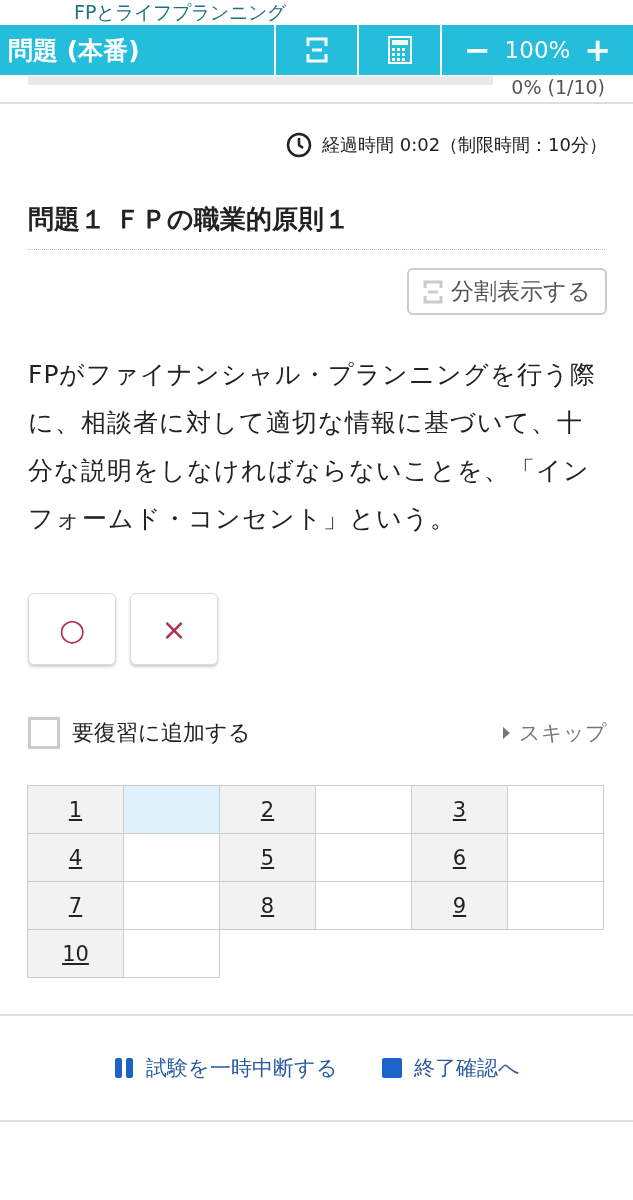 The width and height of the screenshot is (633, 1200). What do you see at coordinates (537, 50) in the screenshot?
I see `zoom-level: 100%` at bounding box center [537, 50].